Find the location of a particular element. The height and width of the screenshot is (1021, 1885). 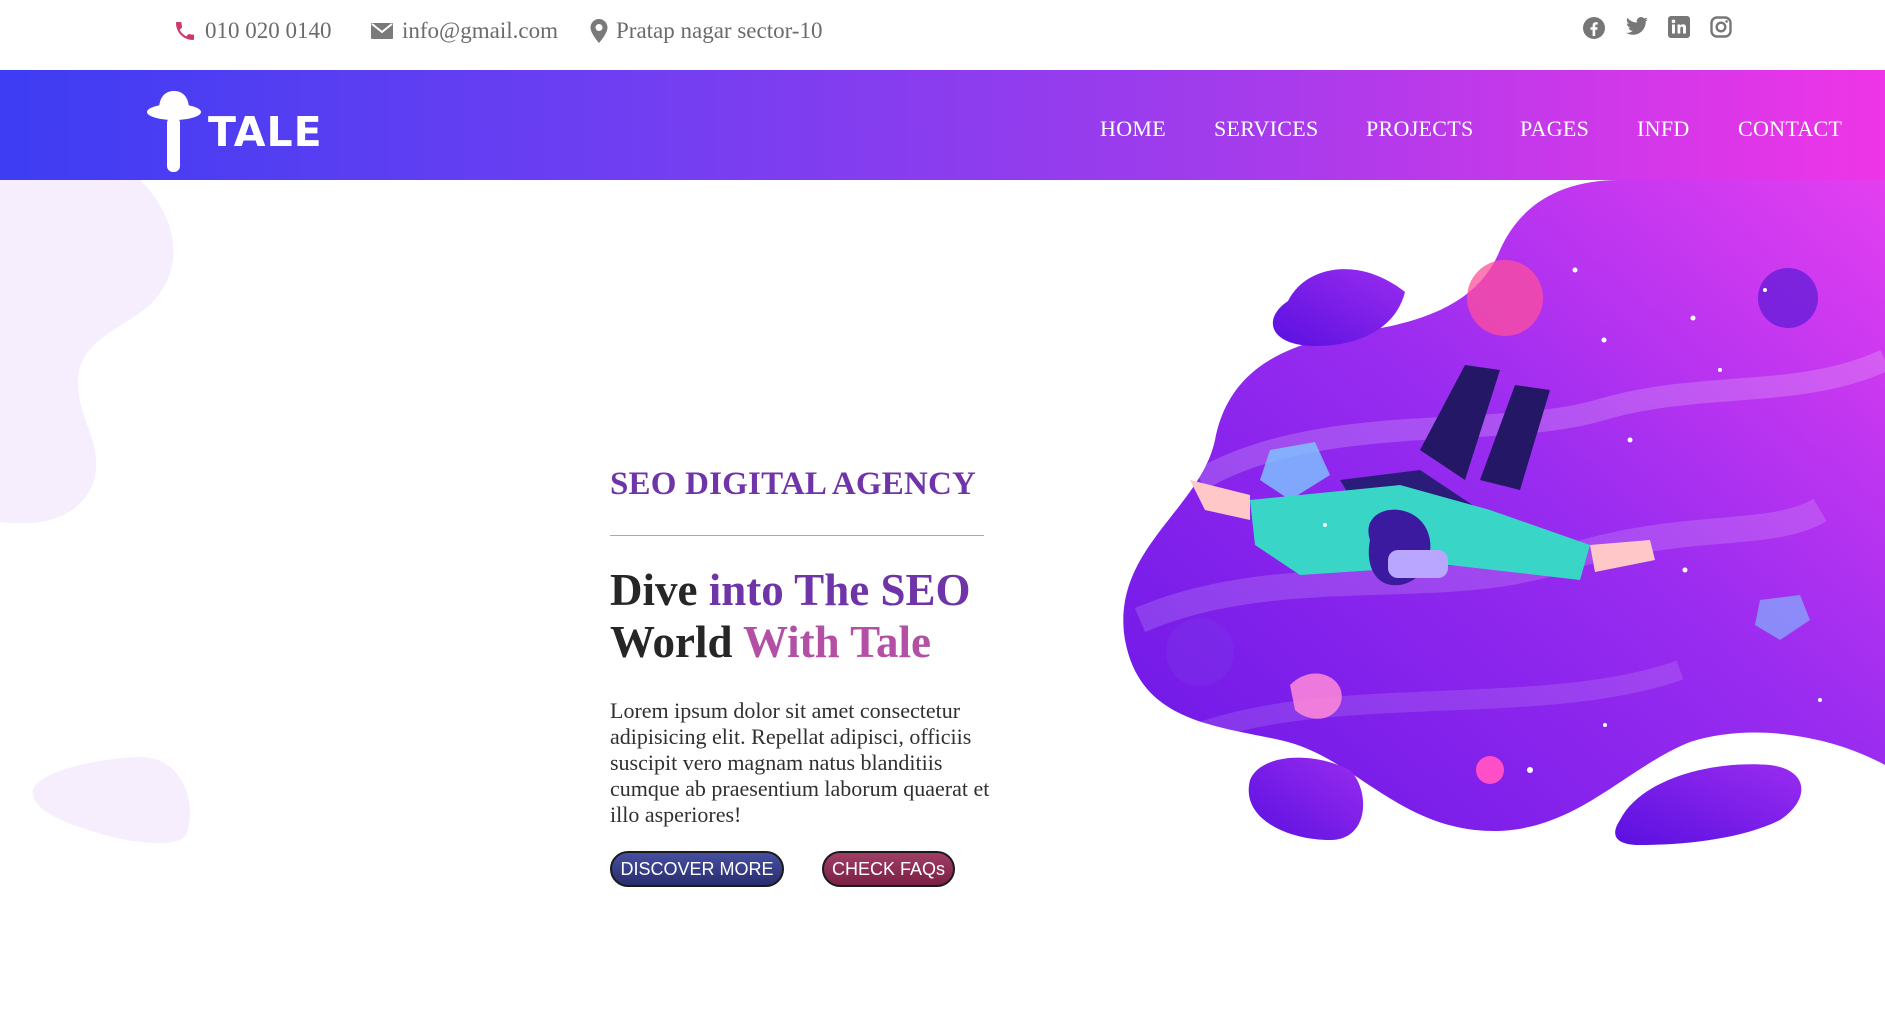

small-blob-bottom-left is located at coordinates (1306, 798).